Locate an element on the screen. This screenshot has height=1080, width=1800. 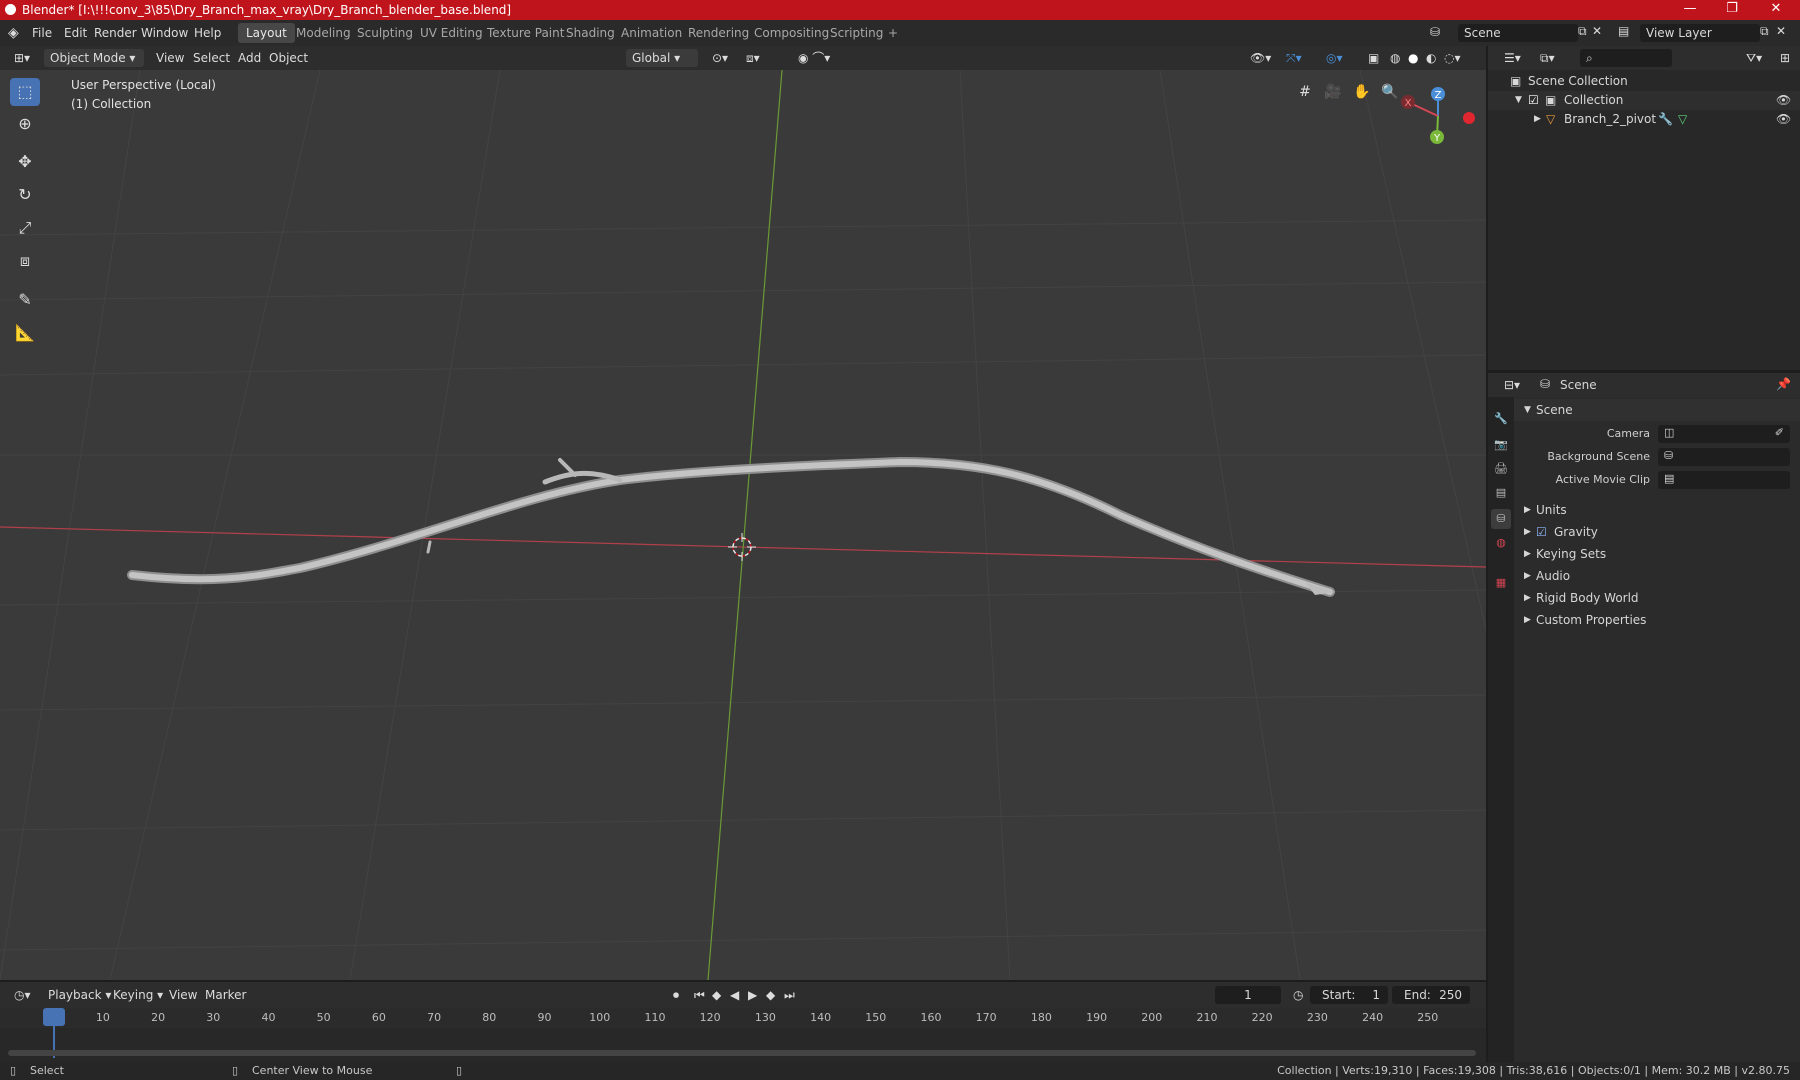
current-frame-field: 1 is located at coordinates (1248, 995).